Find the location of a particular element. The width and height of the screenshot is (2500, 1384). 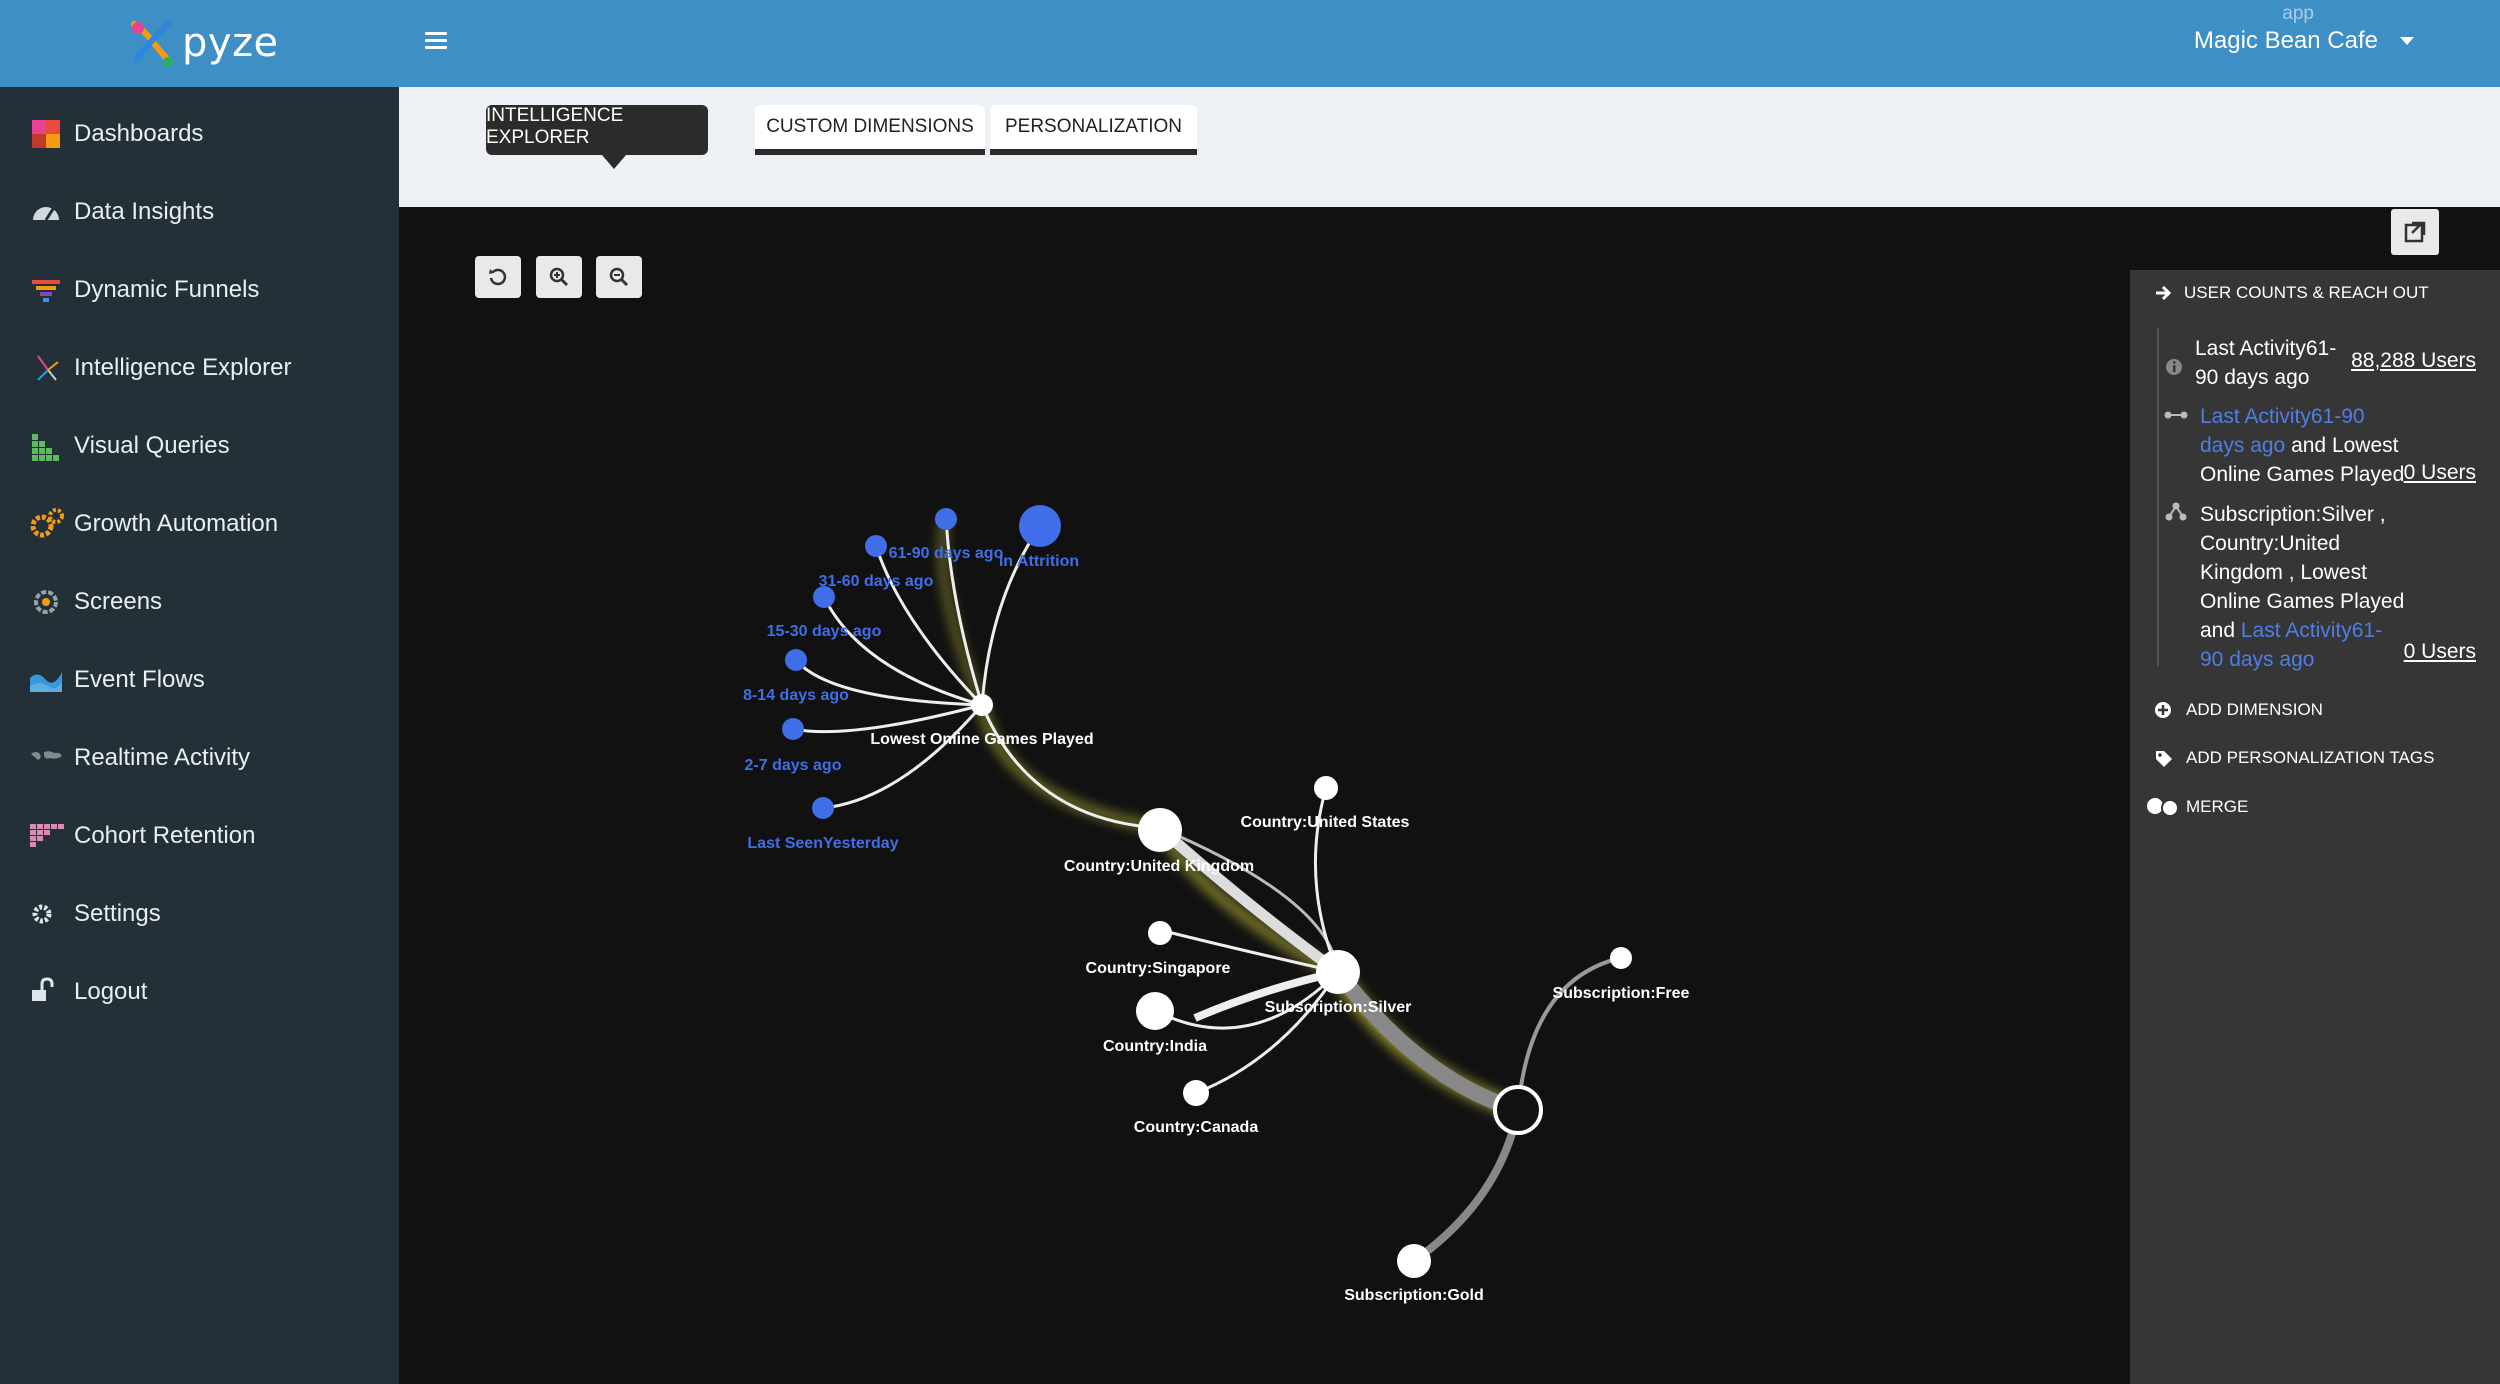

panel-heading: USER COUNTS & REACH OUT is located at coordinates (2306, 292).